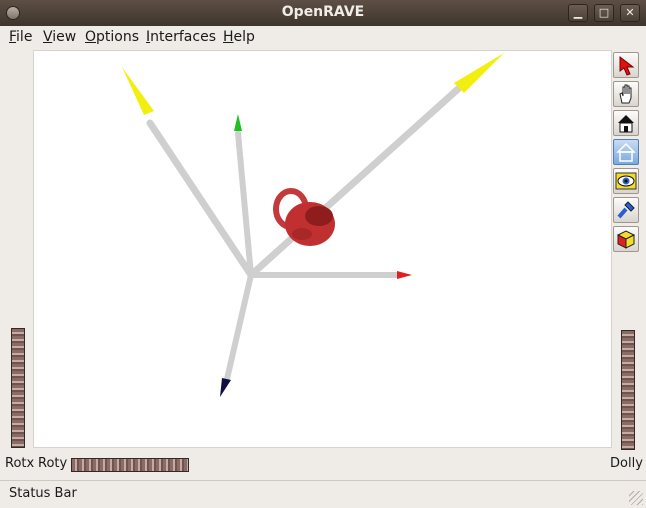 The image size is (646, 508). What do you see at coordinates (636, 498) in the screenshot?
I see `resize-grip` at bounding box center [636, 498].